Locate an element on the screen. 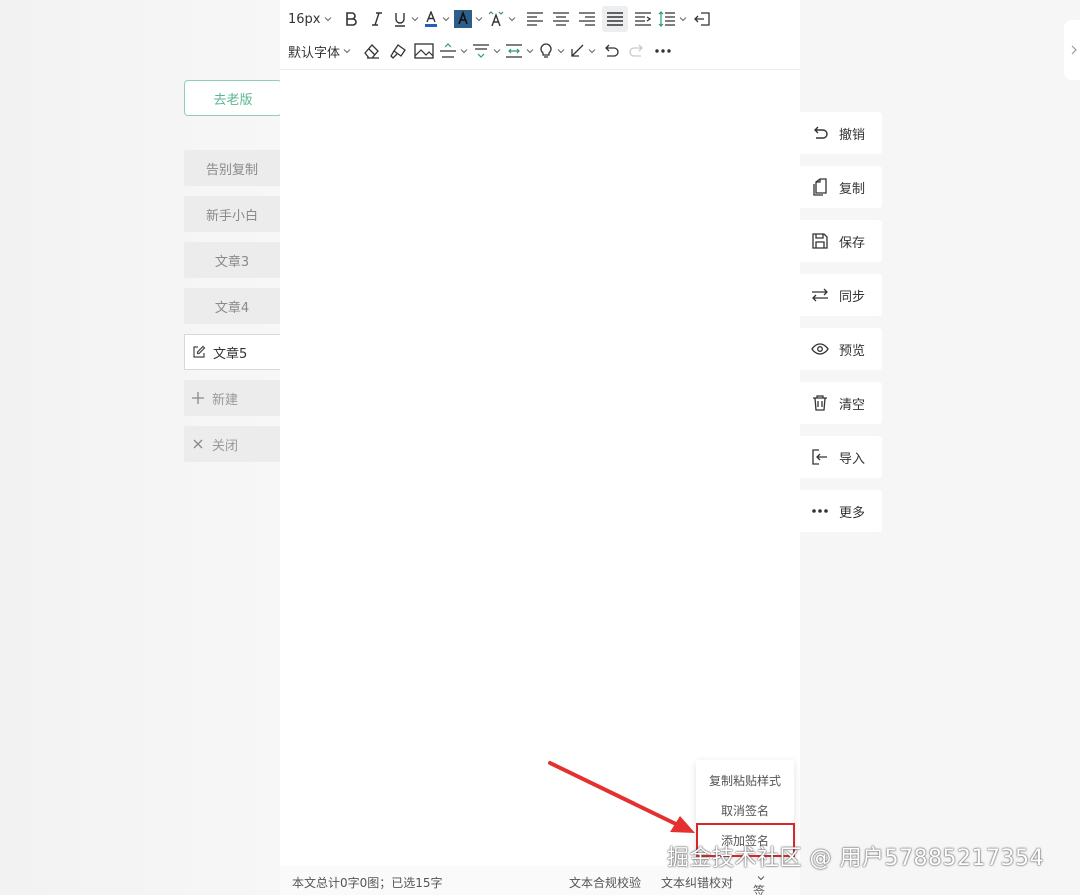 Image resolution: width=1080 pixels, height=895 pixels. expand-panel-button is located at coordinates (1072, 50).